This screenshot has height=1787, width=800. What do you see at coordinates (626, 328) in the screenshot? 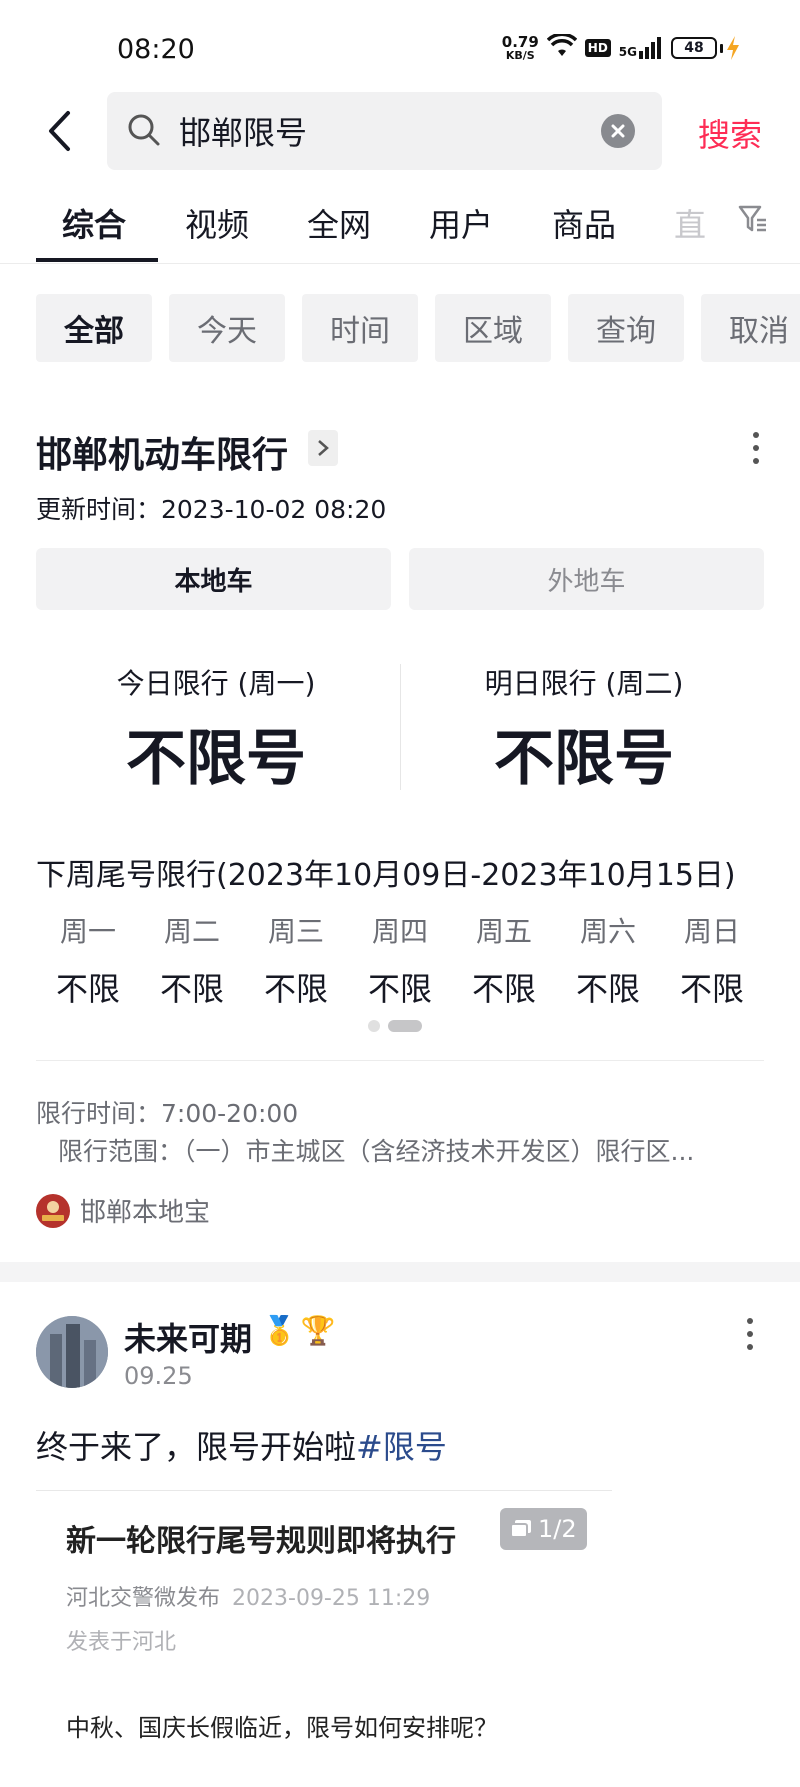
I see `chip-query: 查询` at bounding box center [626, 328].